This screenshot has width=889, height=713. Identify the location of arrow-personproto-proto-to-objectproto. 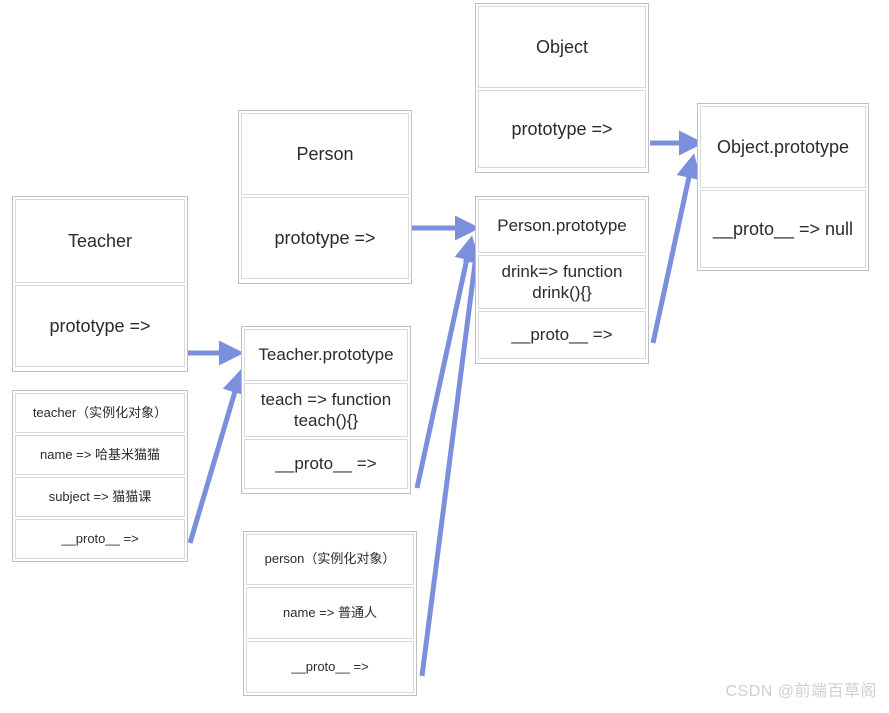
(676, 248).